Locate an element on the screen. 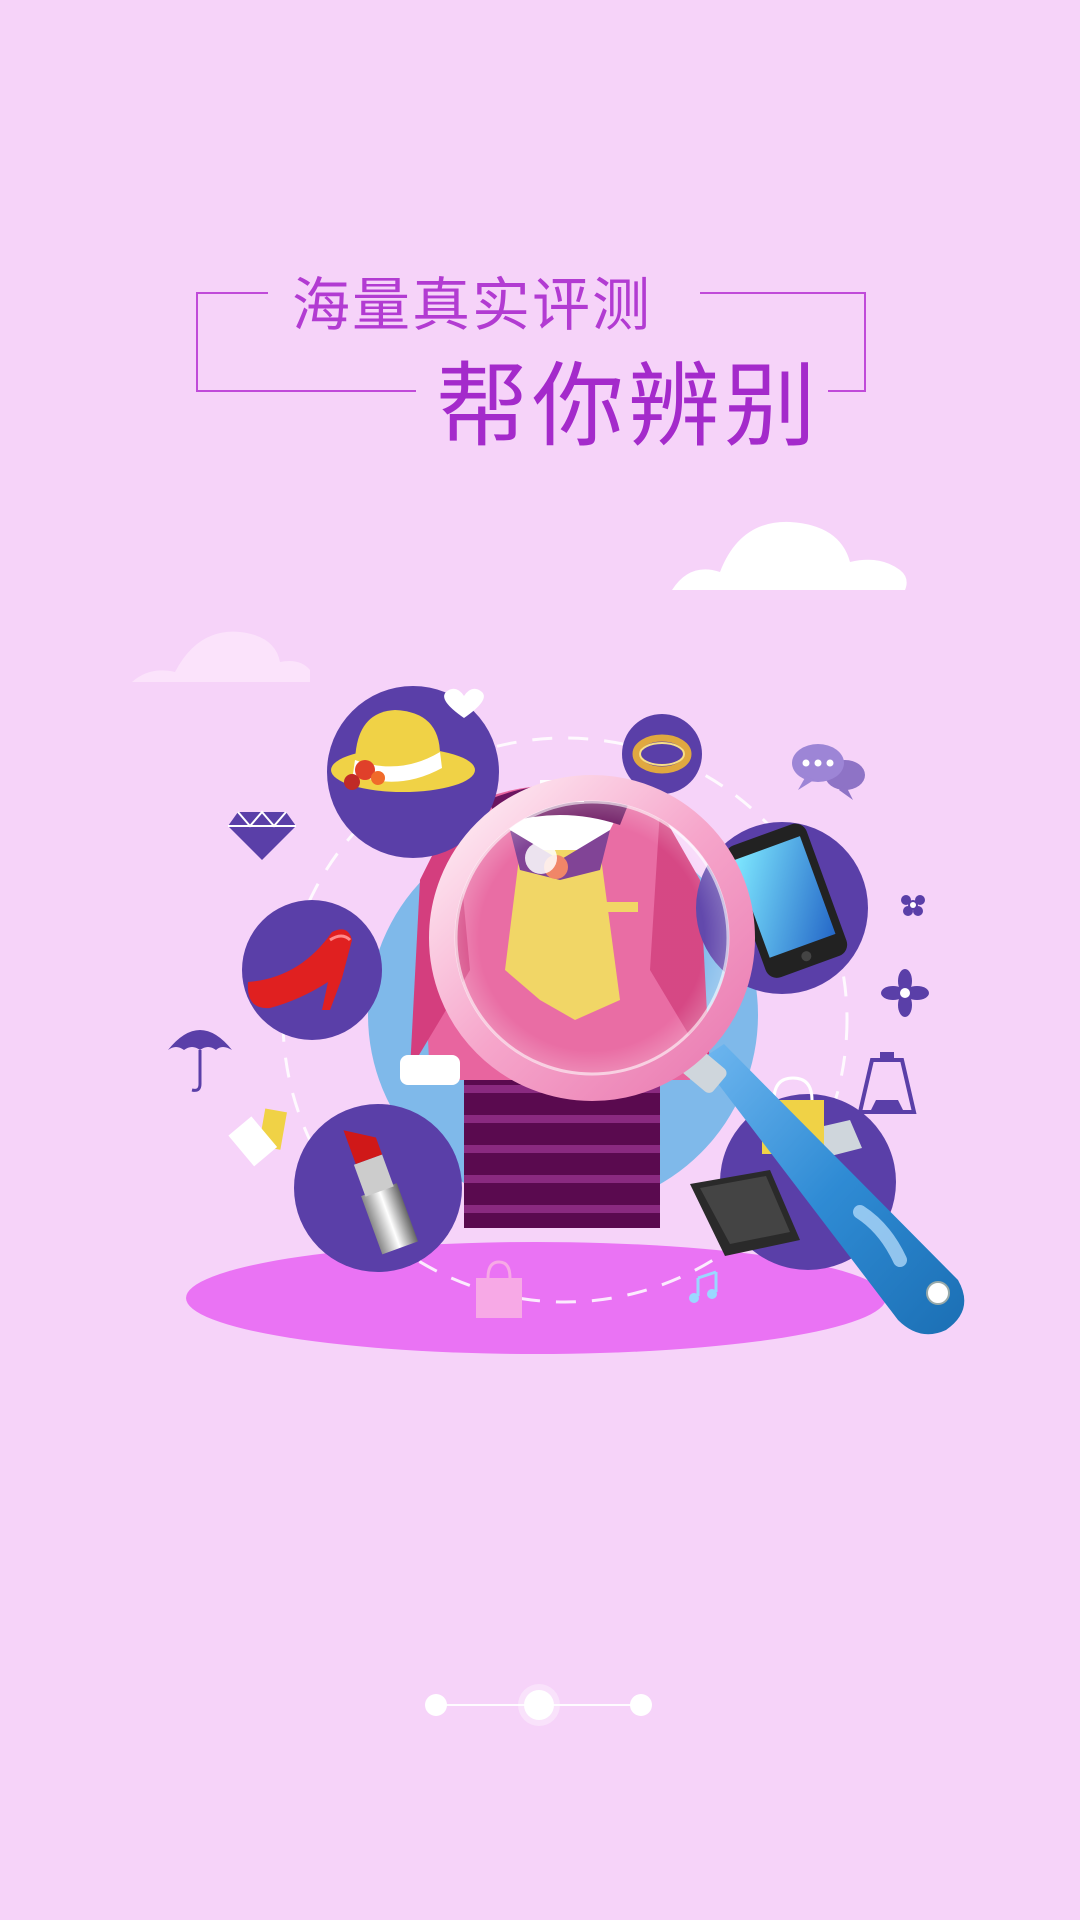 The image size is (1080, 1920). price-tag-icon is located at coordinates (257, 1137).